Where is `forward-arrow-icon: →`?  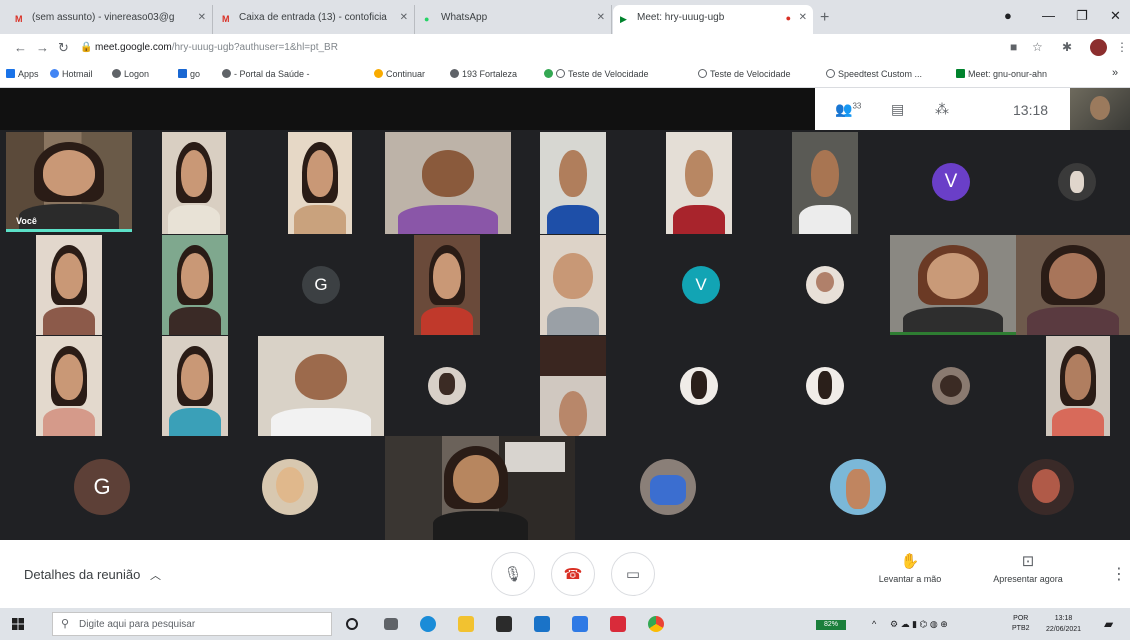
forward-arrow-icon: → is located at coordinates (42, 47).